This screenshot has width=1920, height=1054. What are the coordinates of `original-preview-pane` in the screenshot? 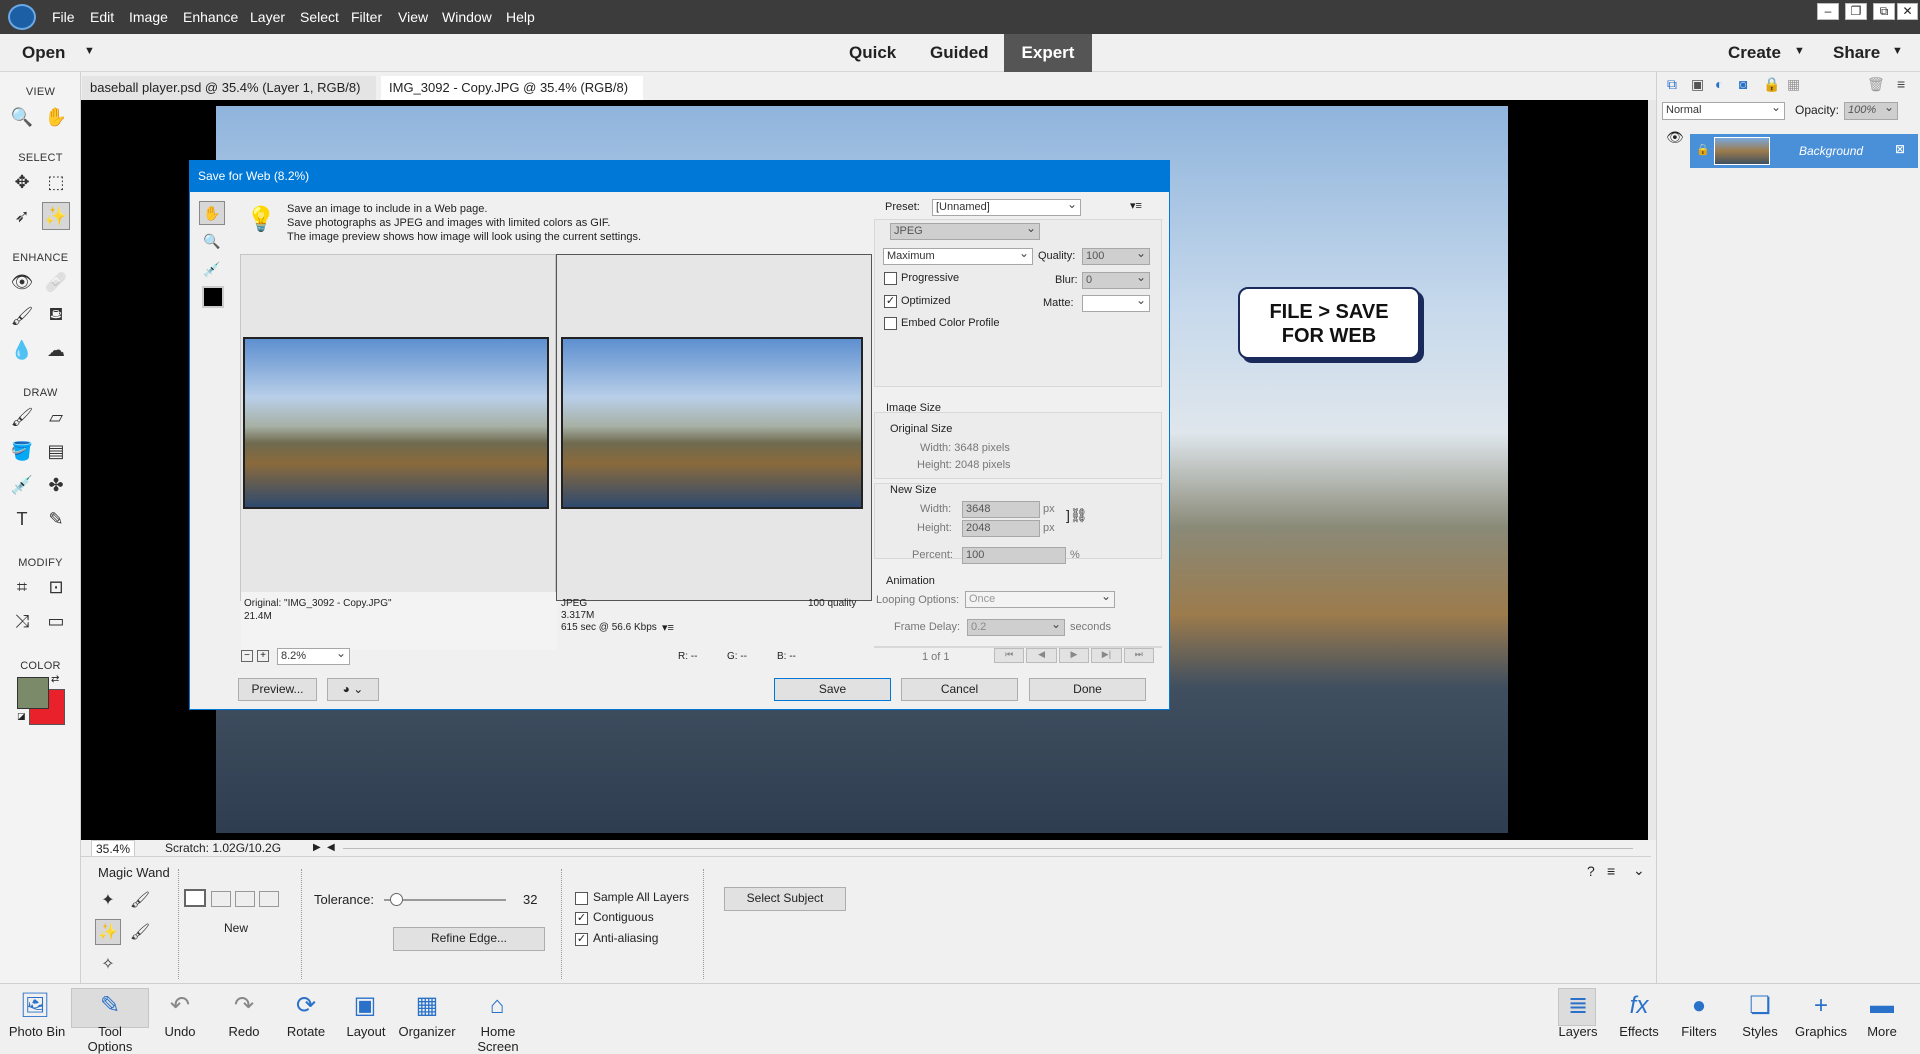 It's located at (398, 452).